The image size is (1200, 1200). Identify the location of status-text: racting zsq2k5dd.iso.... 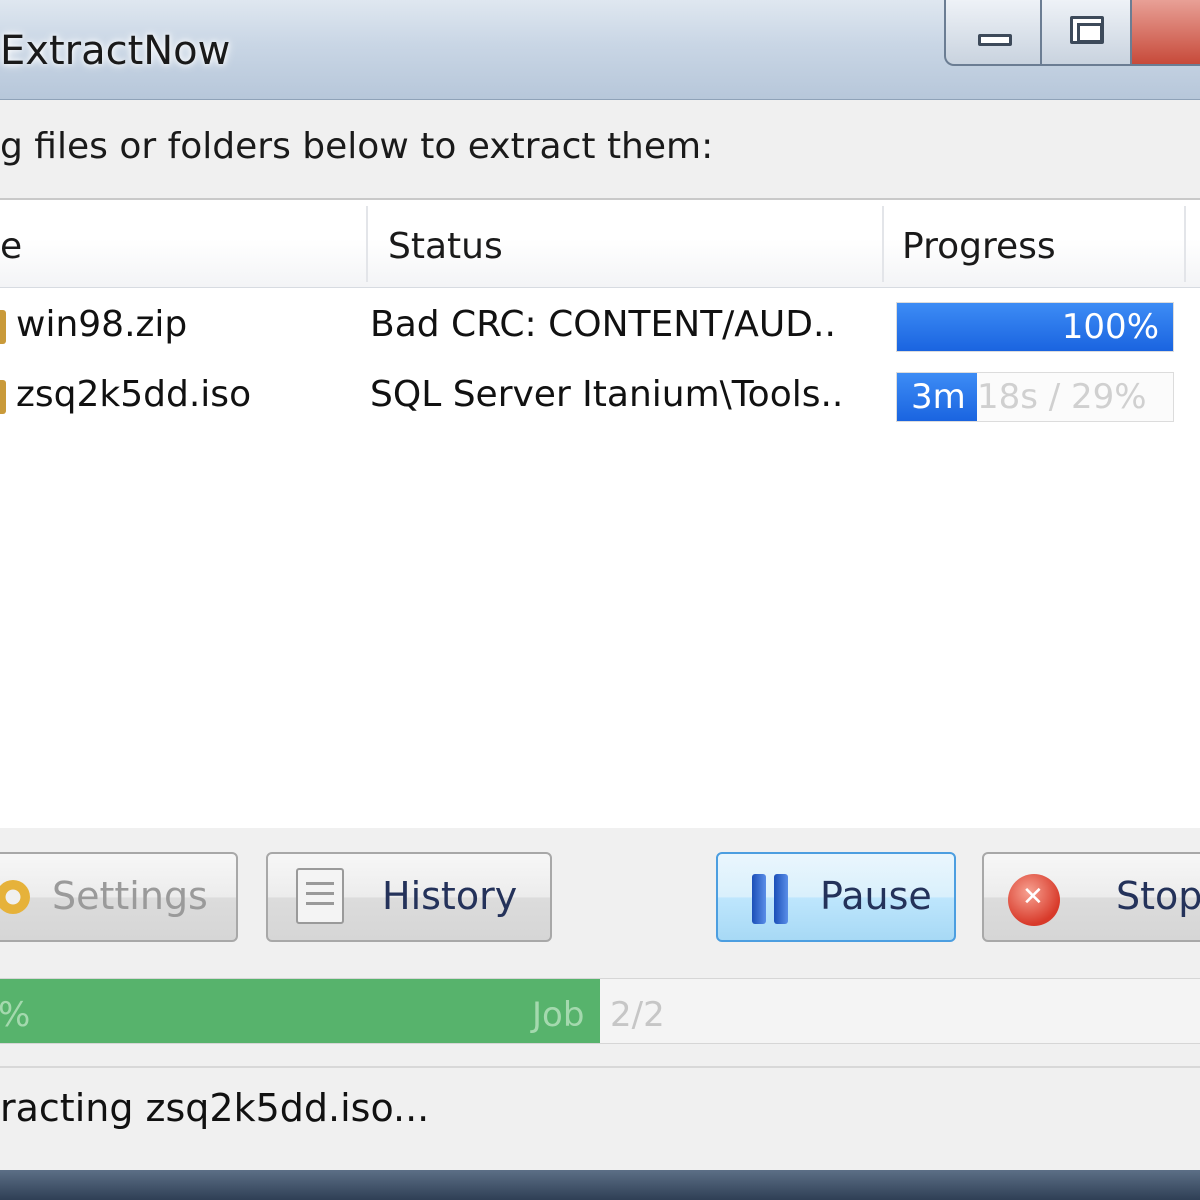
(215, 1108).